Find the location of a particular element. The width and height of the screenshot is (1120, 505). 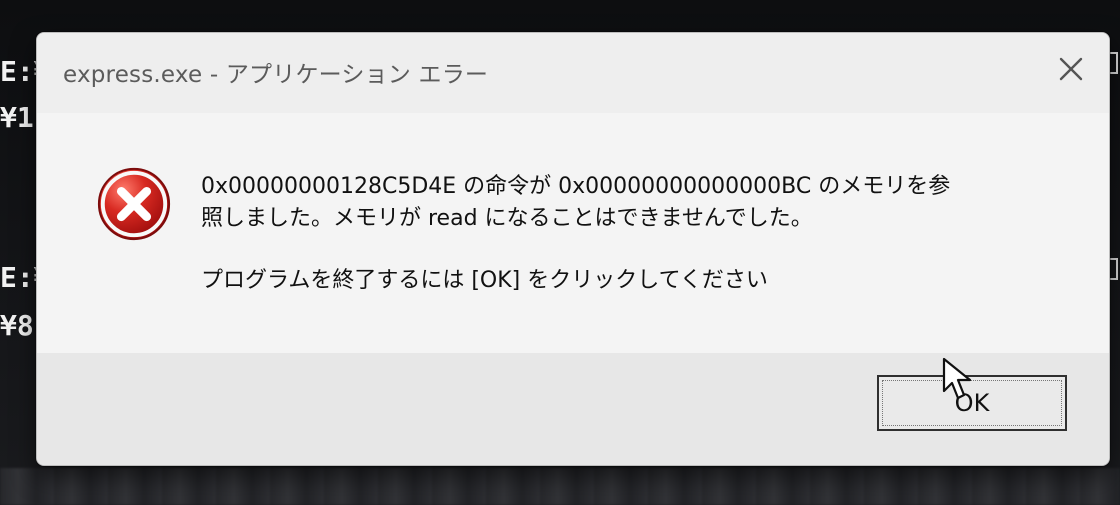

close-icon is located at coordinates (1071, 69).